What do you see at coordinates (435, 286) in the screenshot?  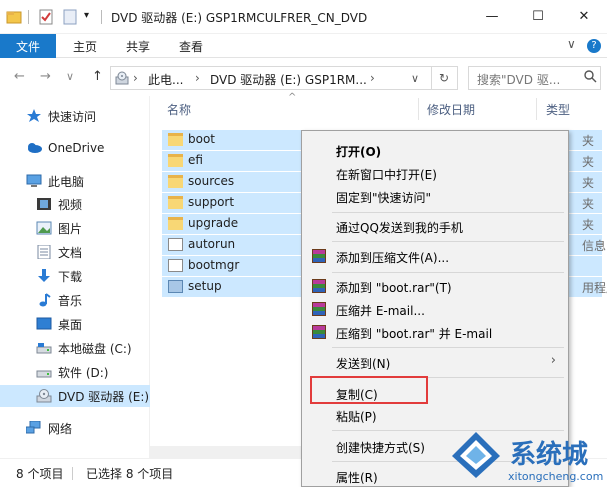 I see `menu-item-add-boot-rar: 添加到 "boot.rar"(T)` at bounding box center [435, 286].